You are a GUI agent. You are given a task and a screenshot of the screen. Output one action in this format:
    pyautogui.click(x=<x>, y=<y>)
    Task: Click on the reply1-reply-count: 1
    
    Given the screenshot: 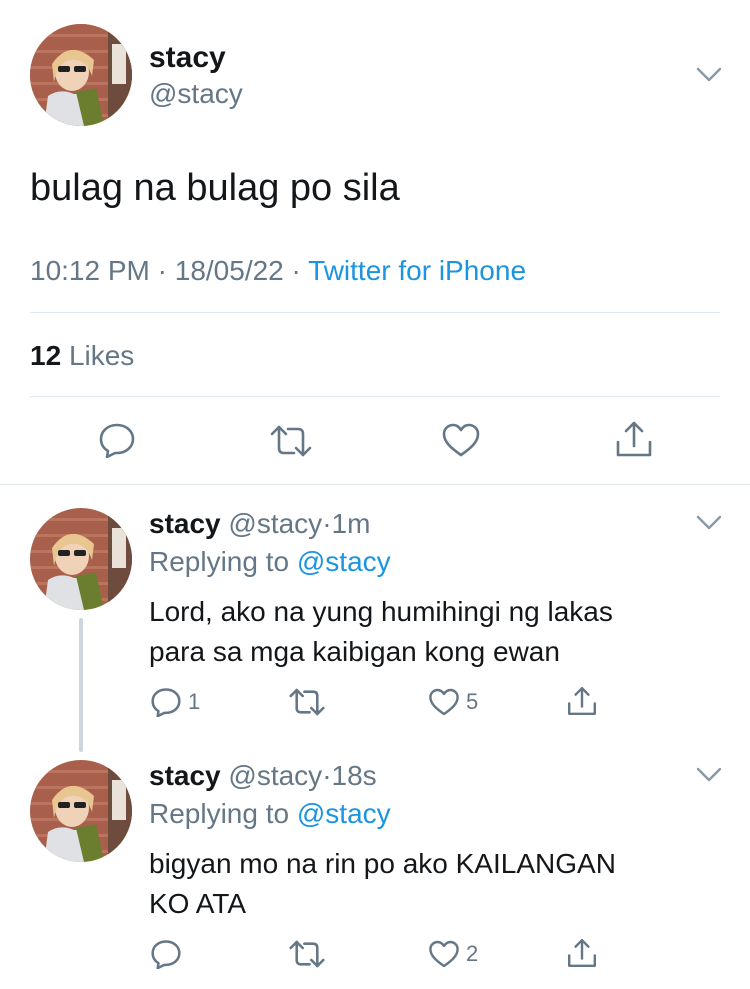 What is the action you would take?
    pyautogui.click(x=194, y=701)
    